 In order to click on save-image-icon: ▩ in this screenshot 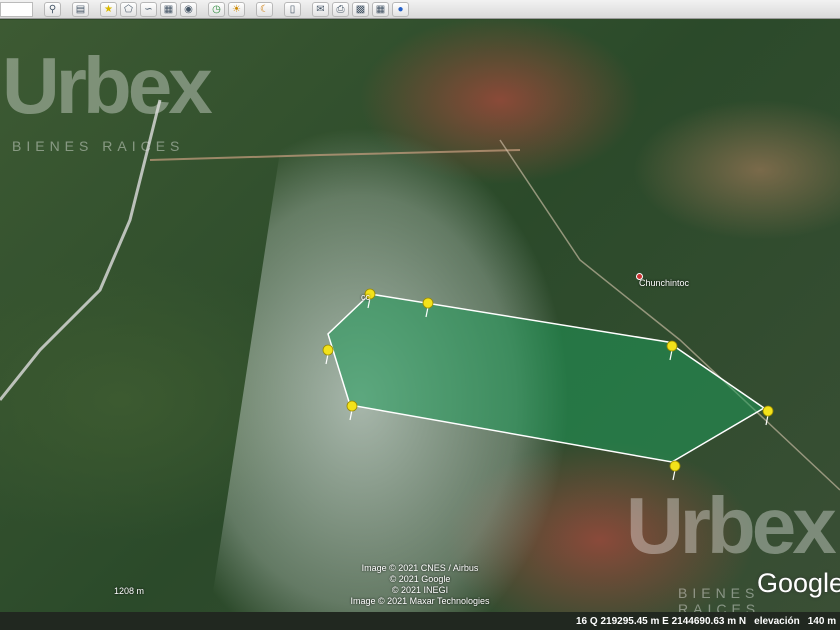, I will do `click(360, 9)`.